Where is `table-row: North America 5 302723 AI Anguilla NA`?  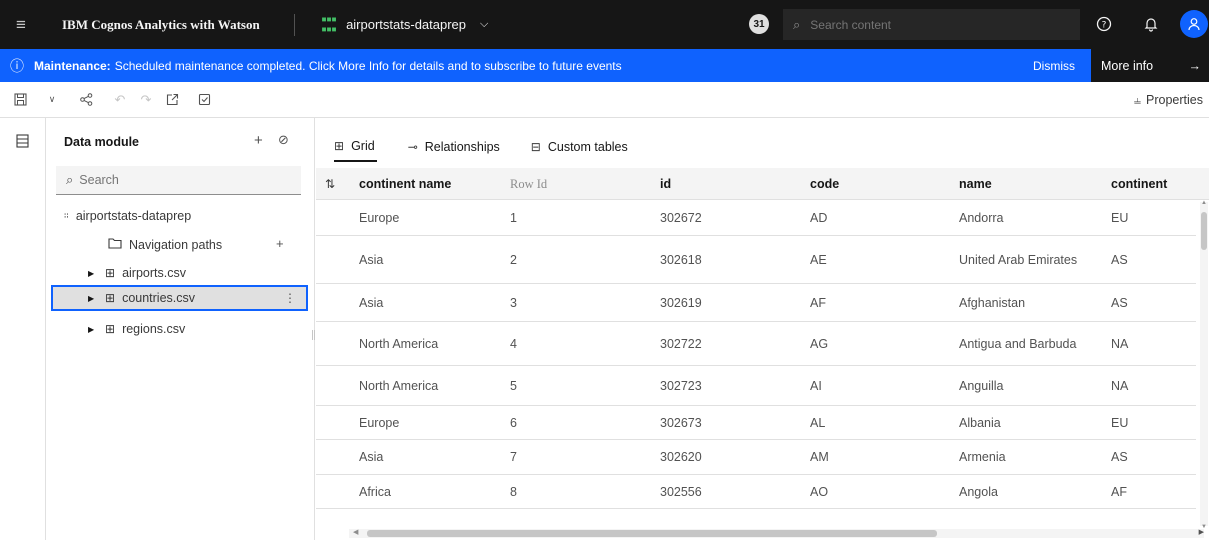 table-row: North America 5 302723 AI Anguilla NA is located at coordinates (756, 386).